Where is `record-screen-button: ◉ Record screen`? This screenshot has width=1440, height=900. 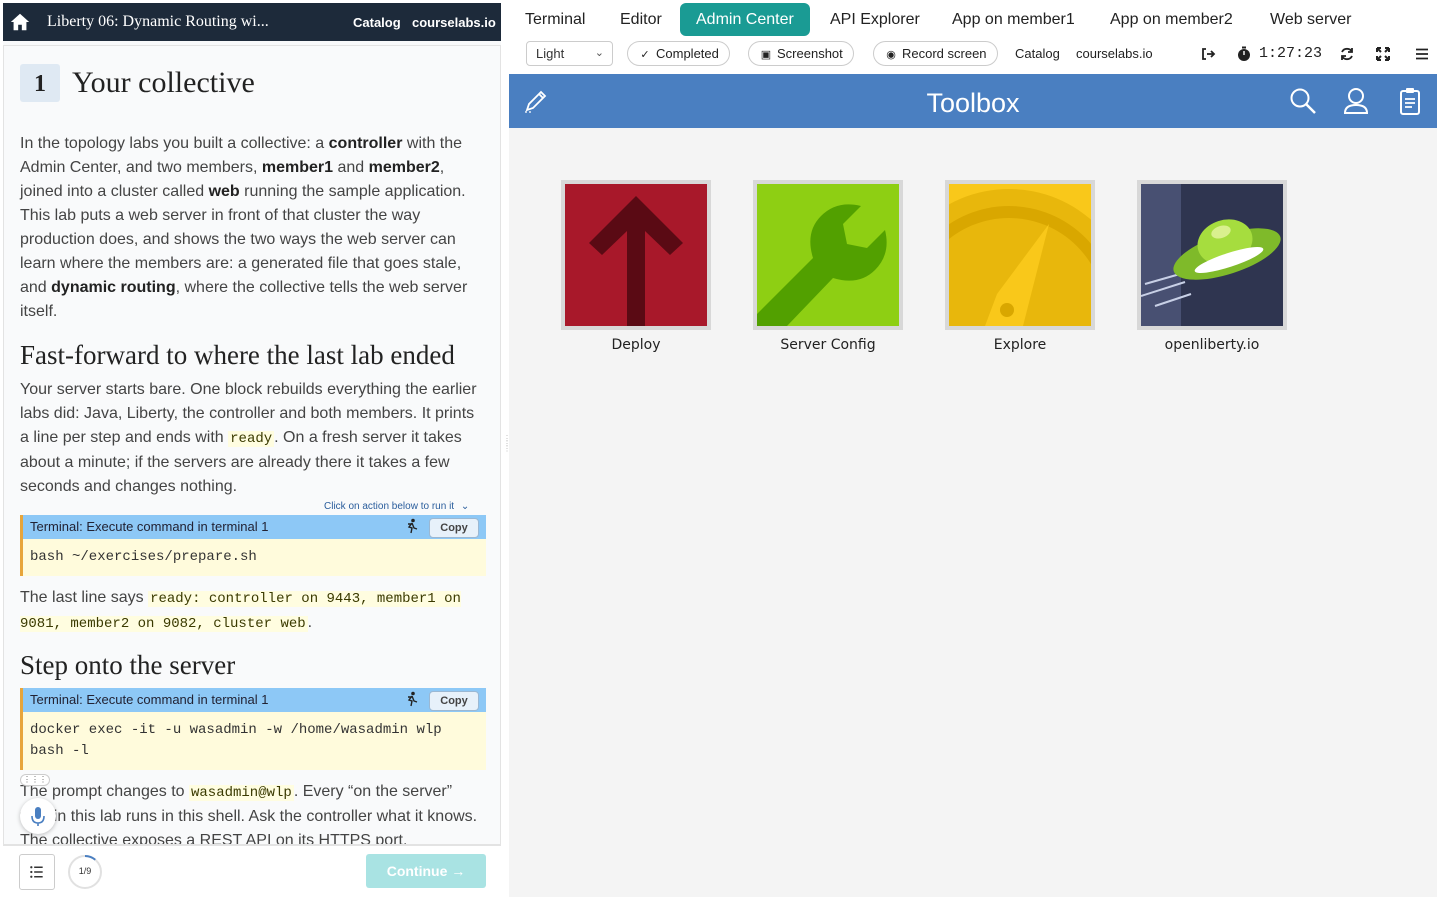
record-screen-button: ◉ Record screen is located at coordinates (935, 53).